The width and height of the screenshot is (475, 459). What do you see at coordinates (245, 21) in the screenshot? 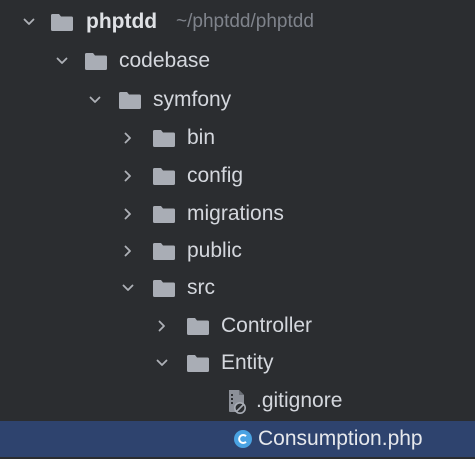
I see `project-path: ~/phptdd/phptdd` at bounding box center [245, 21].